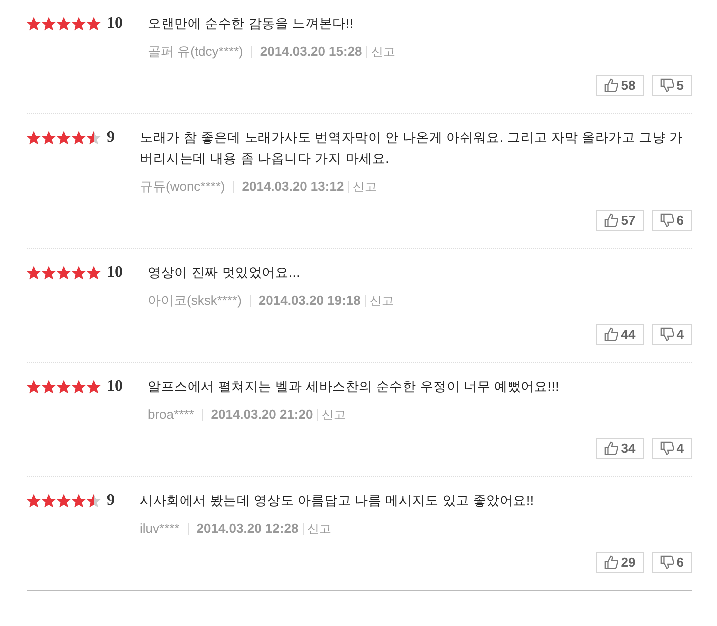 This screenshot has height=626, width=717. Describe the element at coordinates (311, 52) in the screenshot. I see `review-date: 2014.03.20 15:28` at that location.